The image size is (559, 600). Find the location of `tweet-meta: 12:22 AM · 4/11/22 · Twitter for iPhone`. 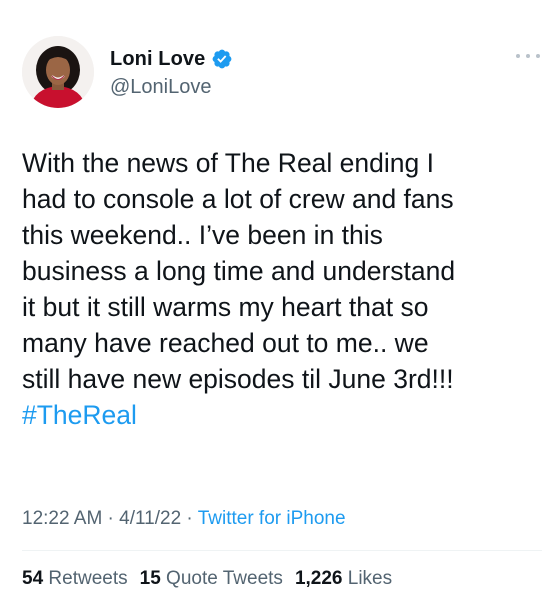

tweet-meta: 12:22 AM · 4/11/22 · Twitter for iPhone is located at coordinates (184, 519).